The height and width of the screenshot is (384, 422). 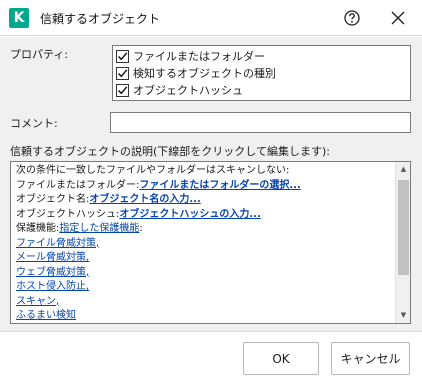 What do you see at coordinates (352, 18) in the screenshot?
I see `help-icon` at bounding box center [352, 18].